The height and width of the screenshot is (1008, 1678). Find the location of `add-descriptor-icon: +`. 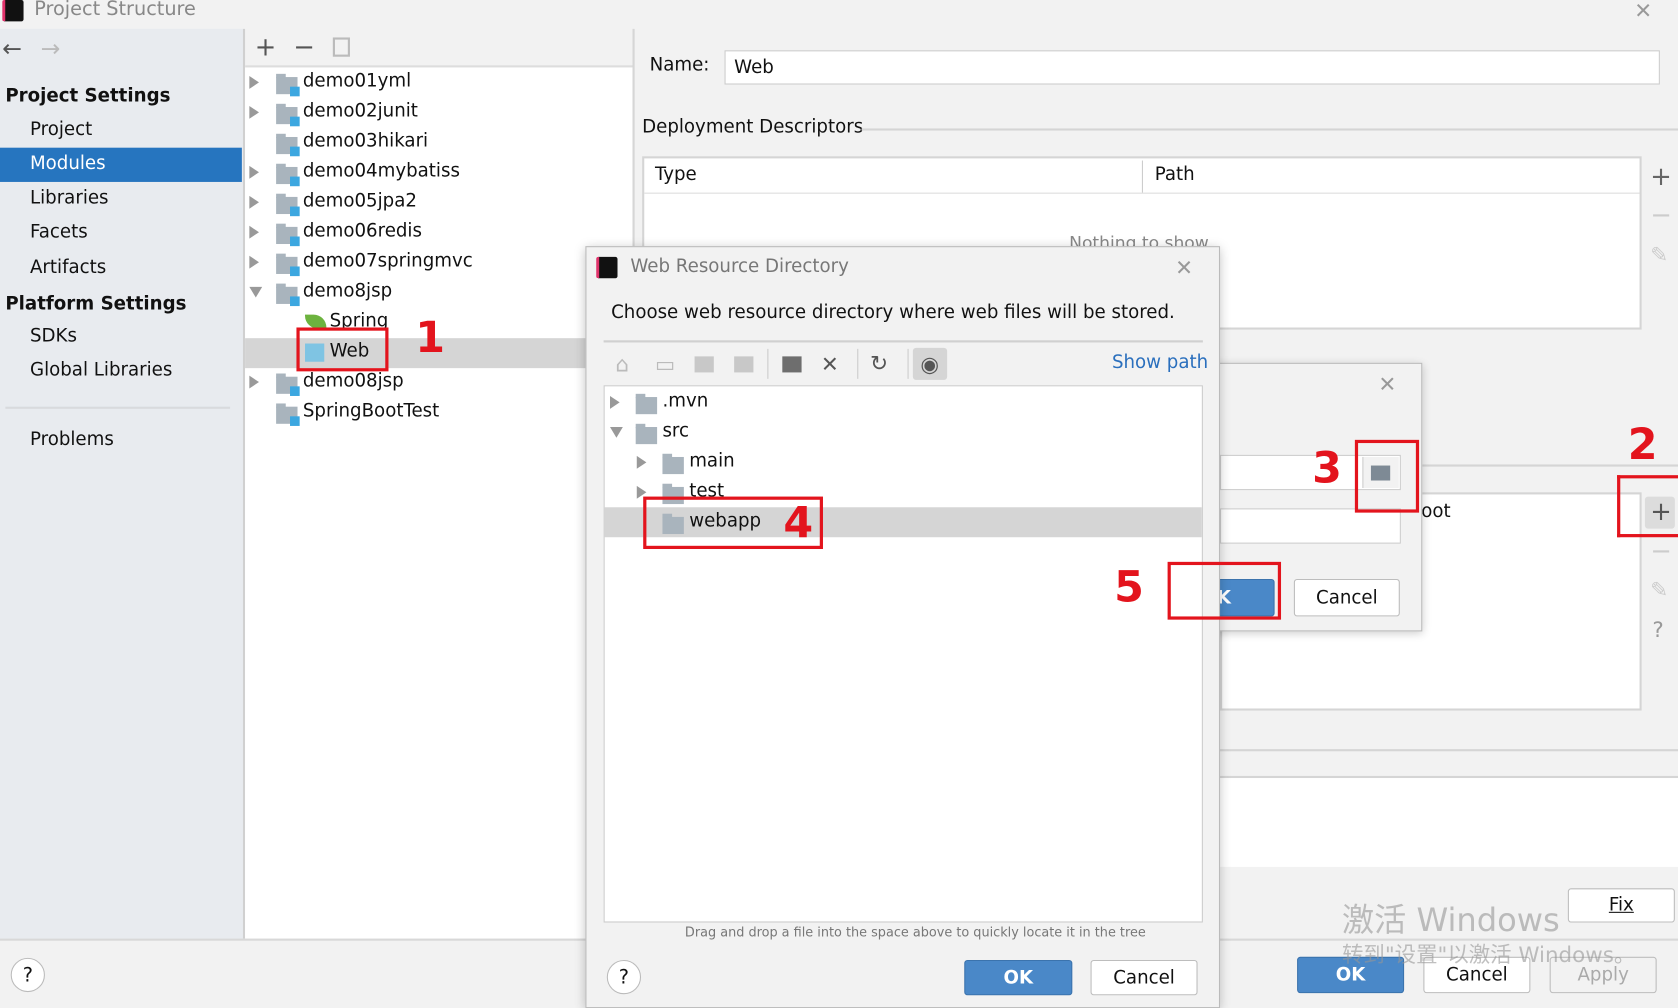

add-descriptor-icon: + is located at coordinates (1661, 177).